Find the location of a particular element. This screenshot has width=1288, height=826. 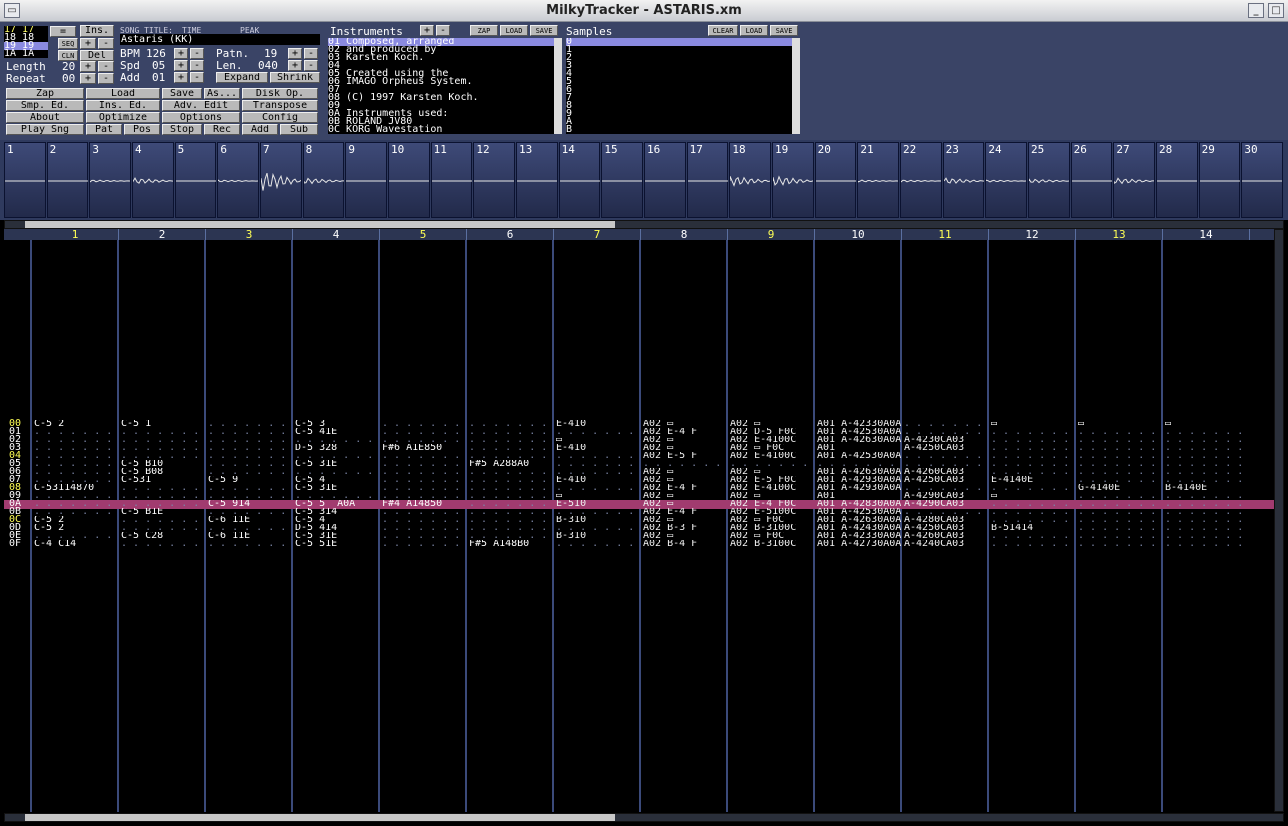

channel-header-5: 5 is located at coordinates (423, 234).